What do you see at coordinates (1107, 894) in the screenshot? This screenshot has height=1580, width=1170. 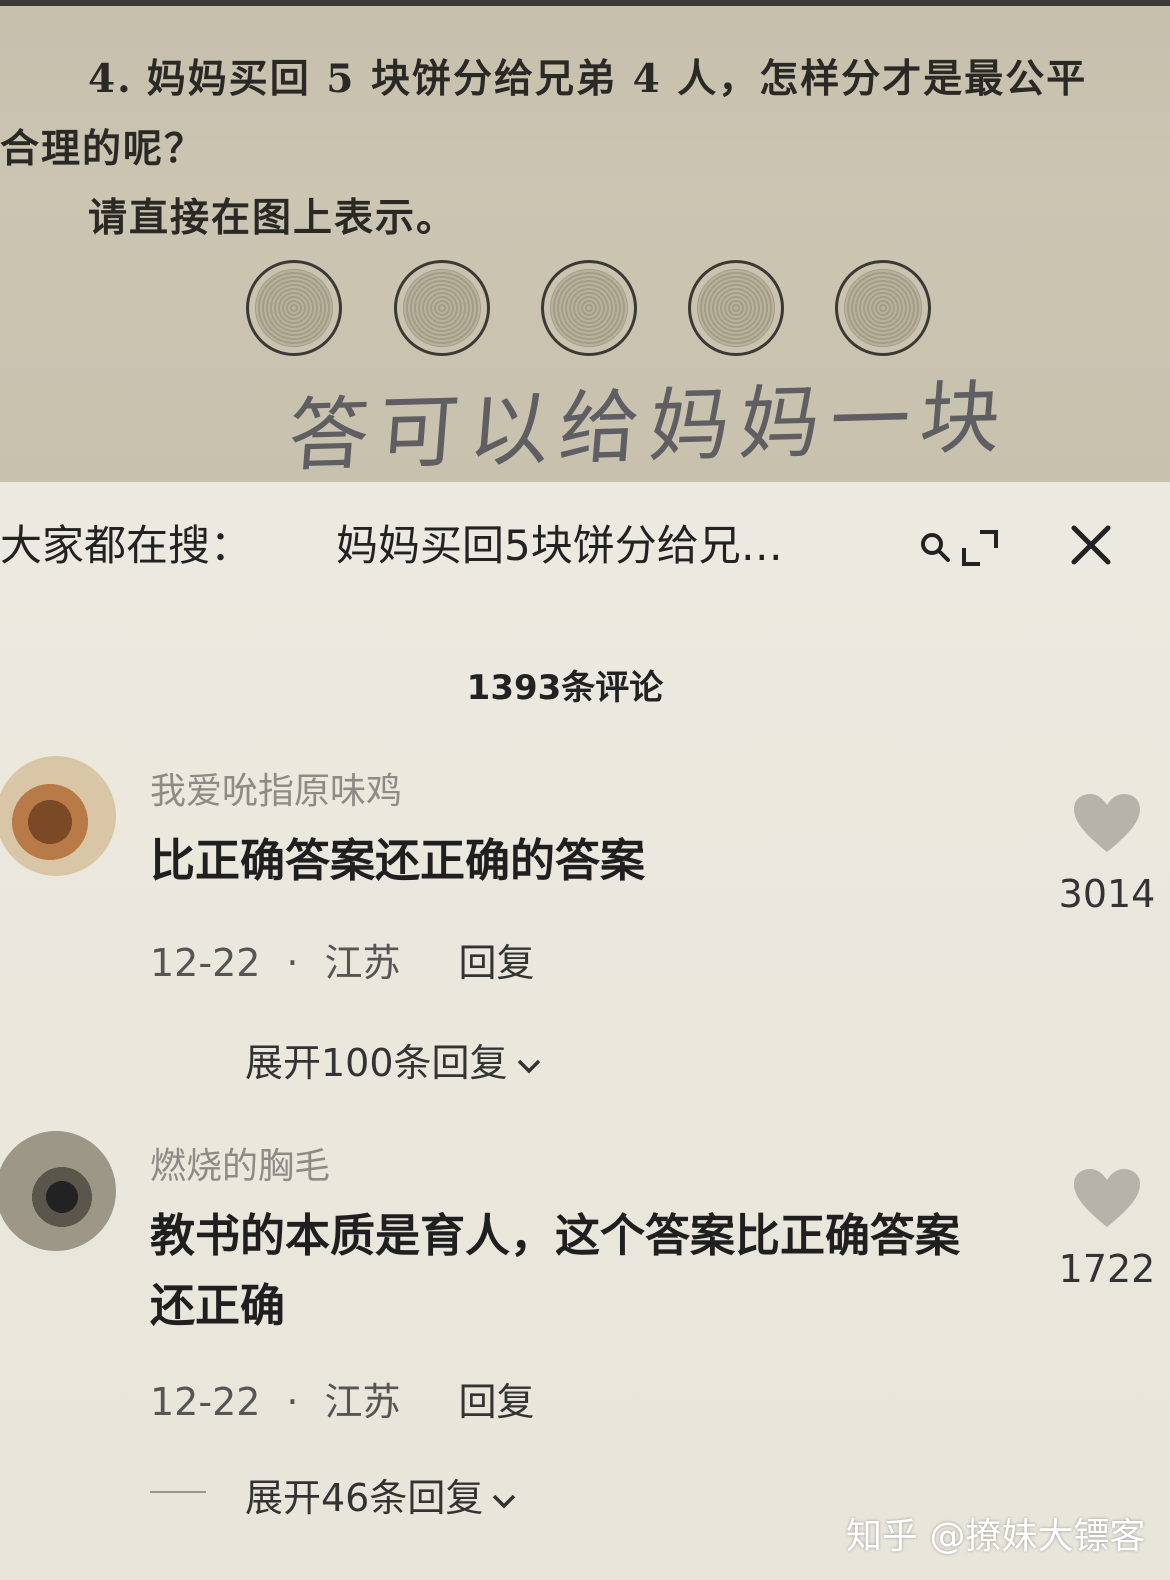 I see `like-count: 3014` at bounding box center [1107, 894].